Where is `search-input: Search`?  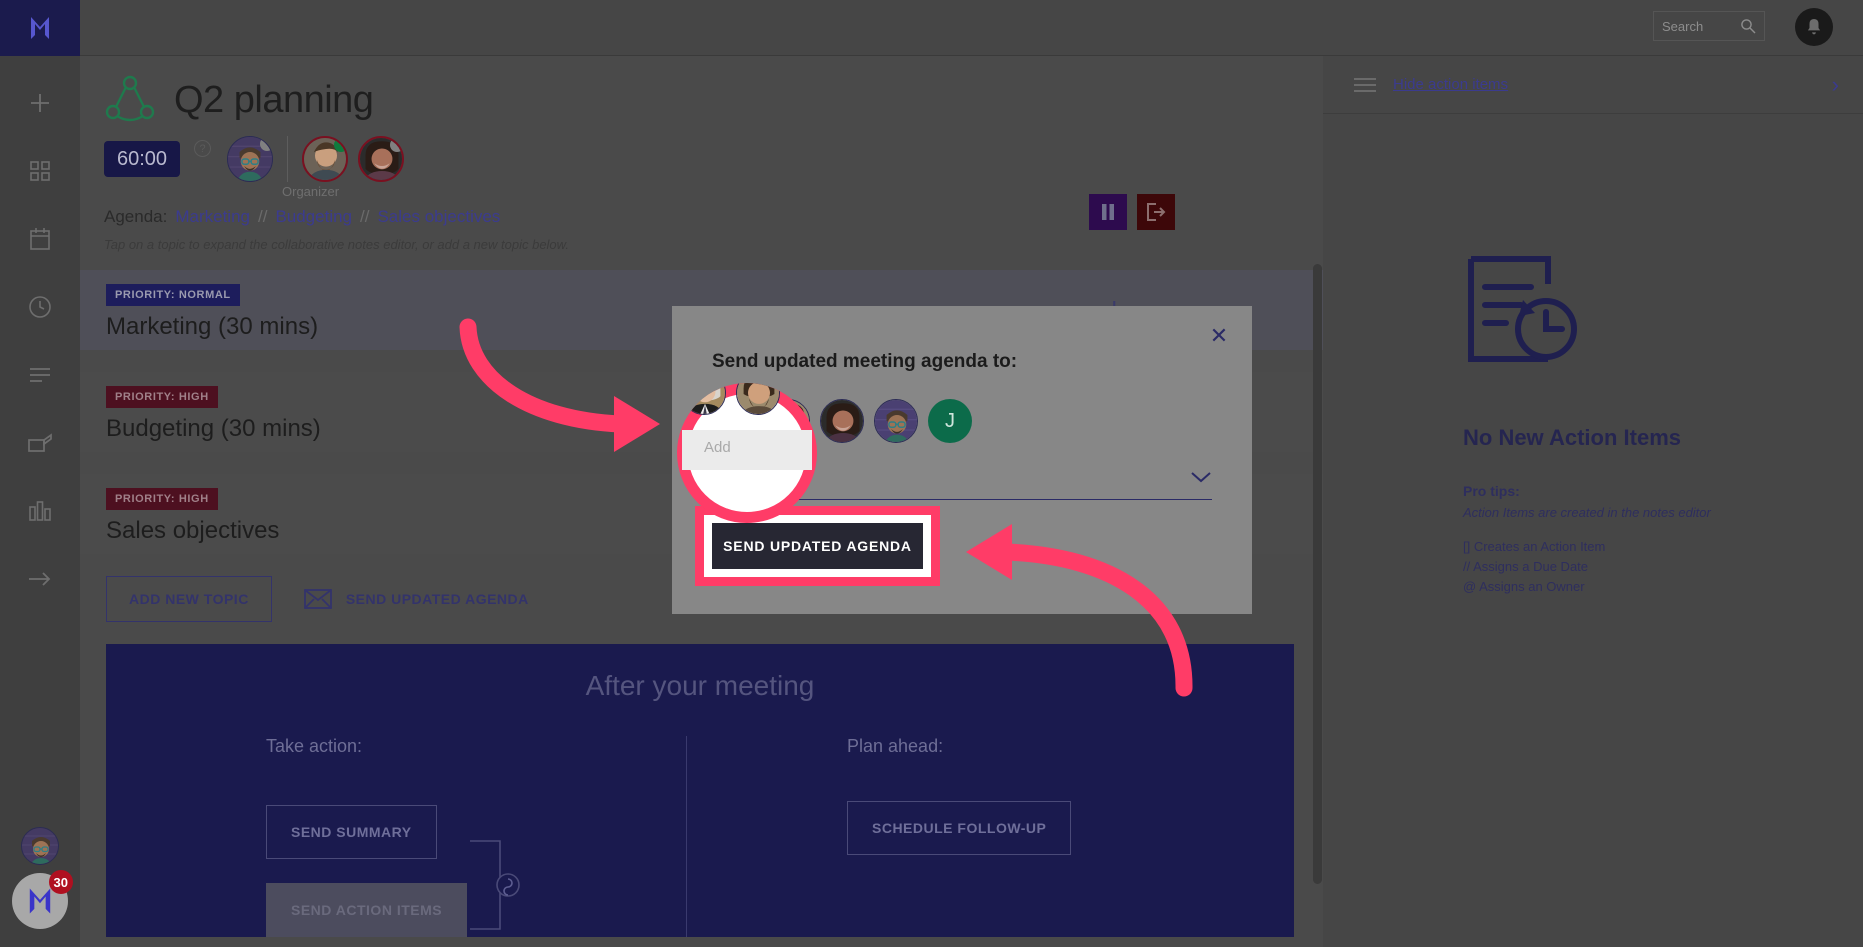
search-input: Search is located at coordinates (1709, 26).